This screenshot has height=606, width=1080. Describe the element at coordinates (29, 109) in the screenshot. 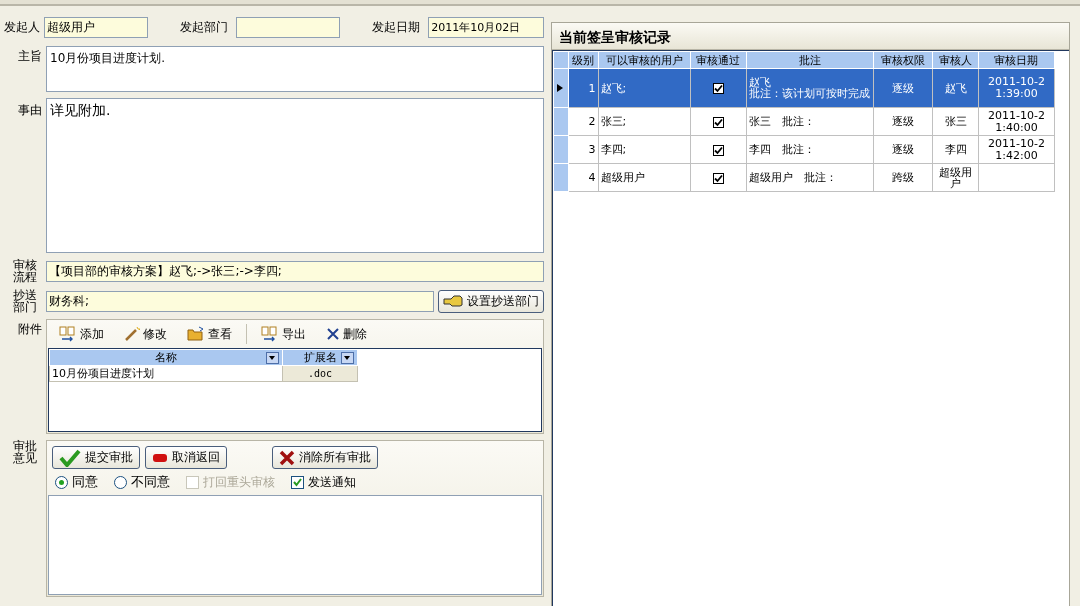

I see `field-label: 事由` at that location.